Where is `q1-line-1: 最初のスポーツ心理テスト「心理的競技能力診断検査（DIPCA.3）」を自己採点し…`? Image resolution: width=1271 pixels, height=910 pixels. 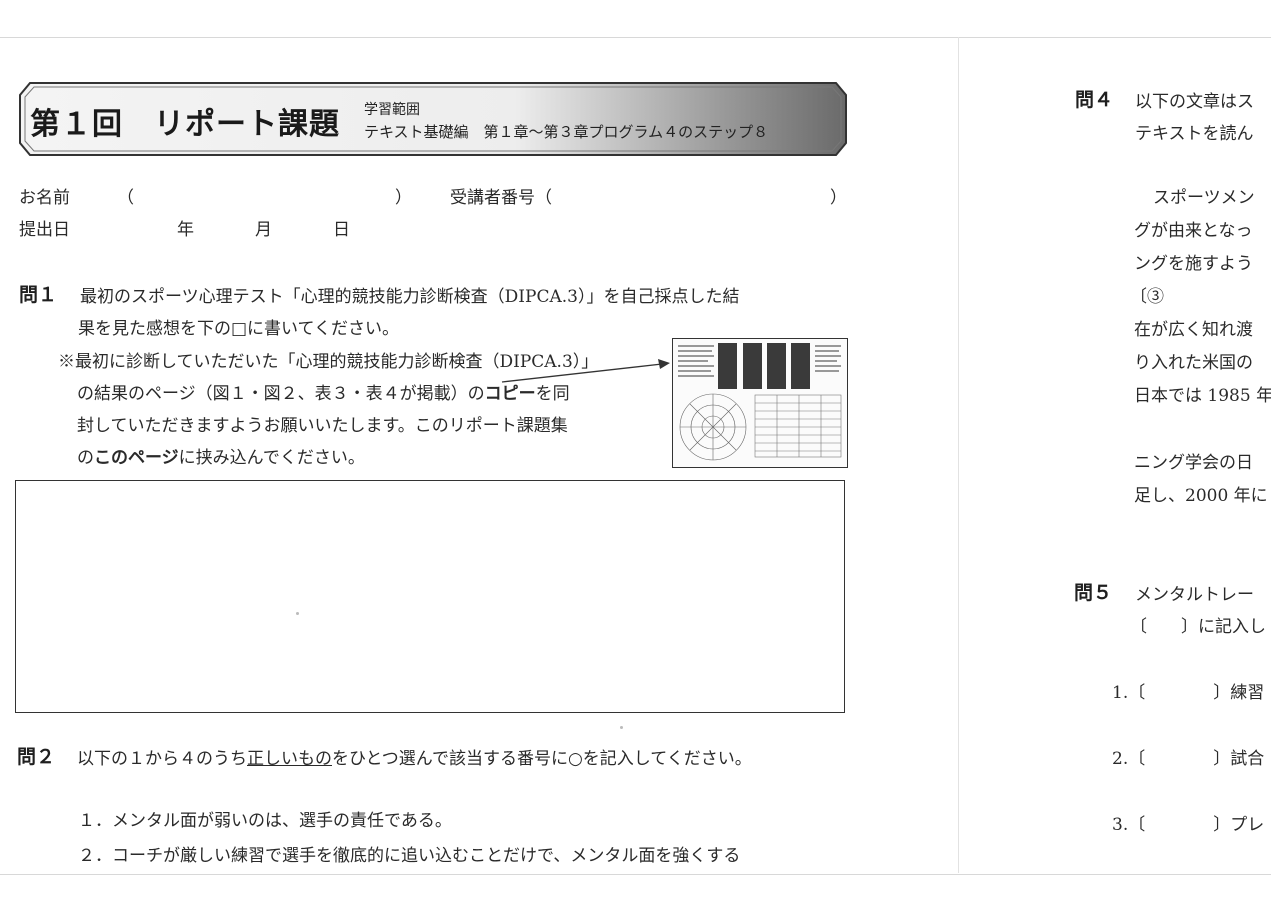 q1-line-1: 最初のスポーツ心理テスト「心理的競技能力診断検査（DIPCA.3）」を自己採点し… is located at coordinates (410, 297).